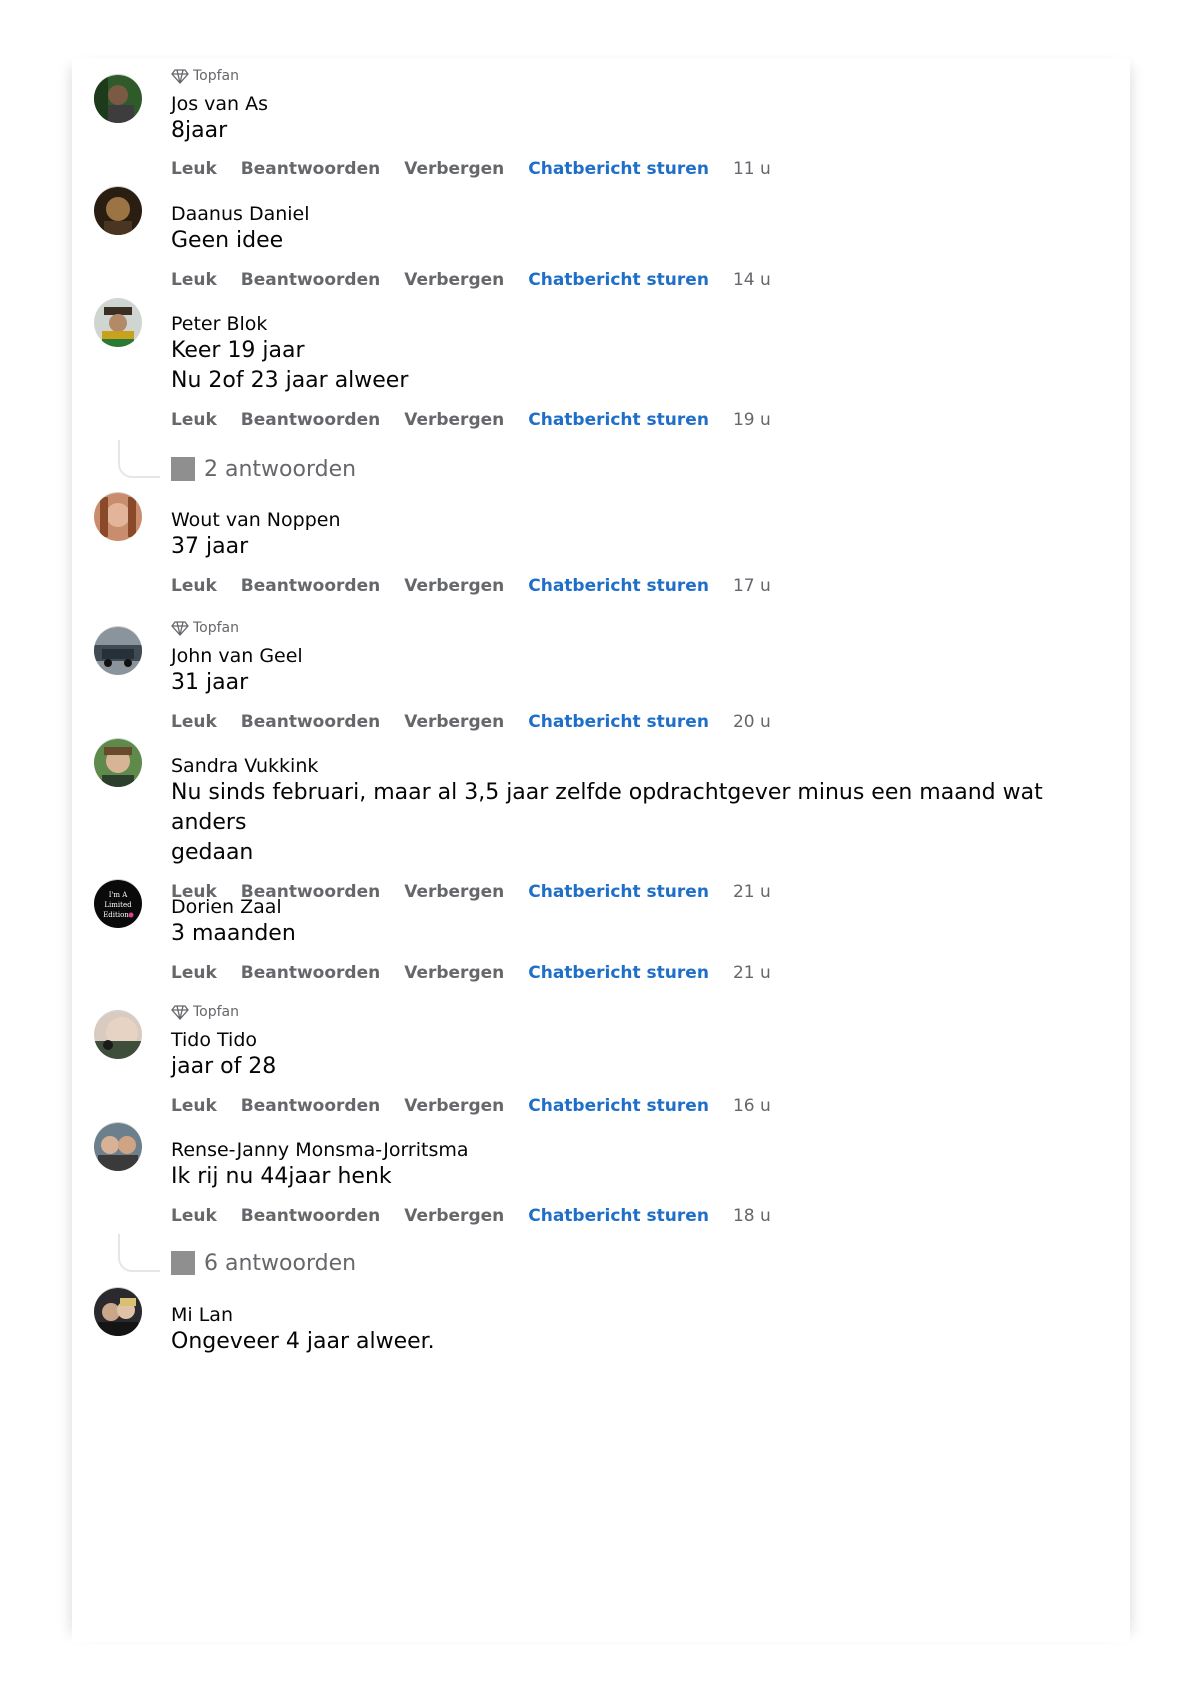 This screenshot has height=1684, width=1190. What do you see at coordinates (233, 933) in the screenshot?
I see `comment-text: 3 maanden` at bounding box center [233, 933].